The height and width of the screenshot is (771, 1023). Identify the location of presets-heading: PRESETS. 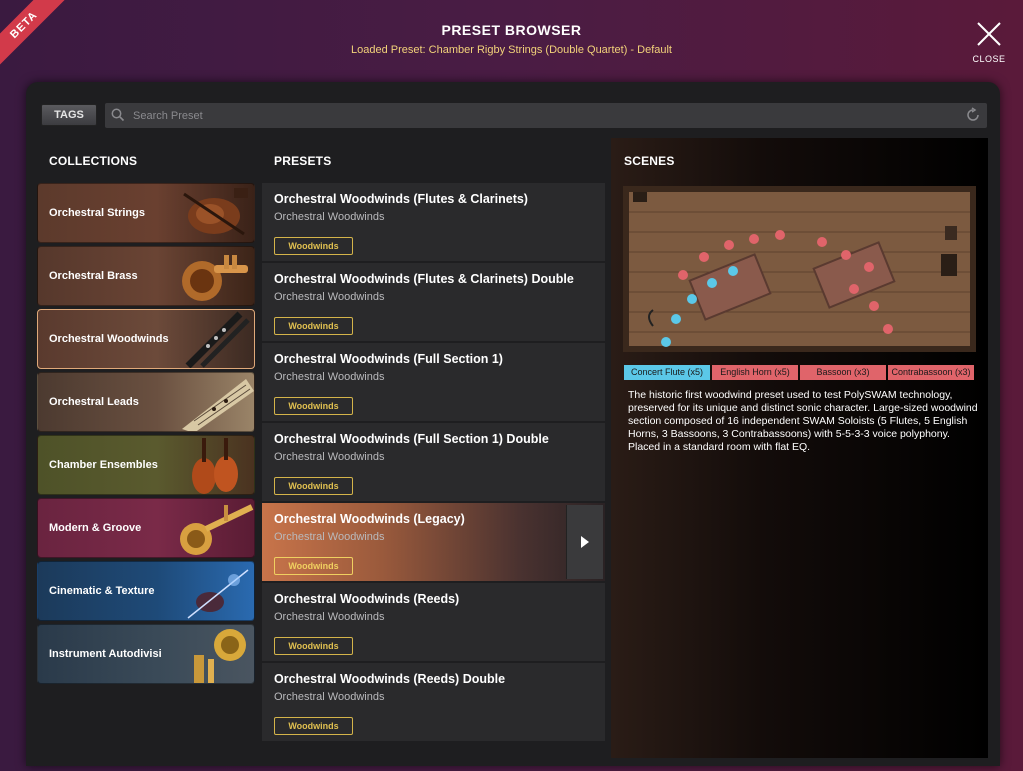
(303, 161).